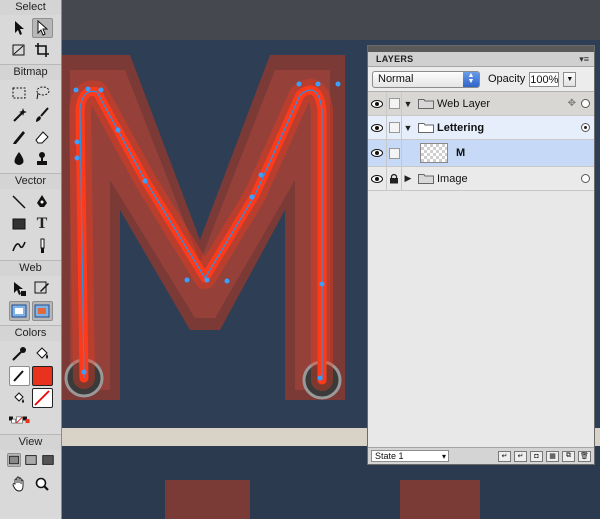 This screenshot has width=600, height=519. Describe the element at coordinates (520, 456) in the screenshot. I see `new-layer-icon: ↵` at that location.